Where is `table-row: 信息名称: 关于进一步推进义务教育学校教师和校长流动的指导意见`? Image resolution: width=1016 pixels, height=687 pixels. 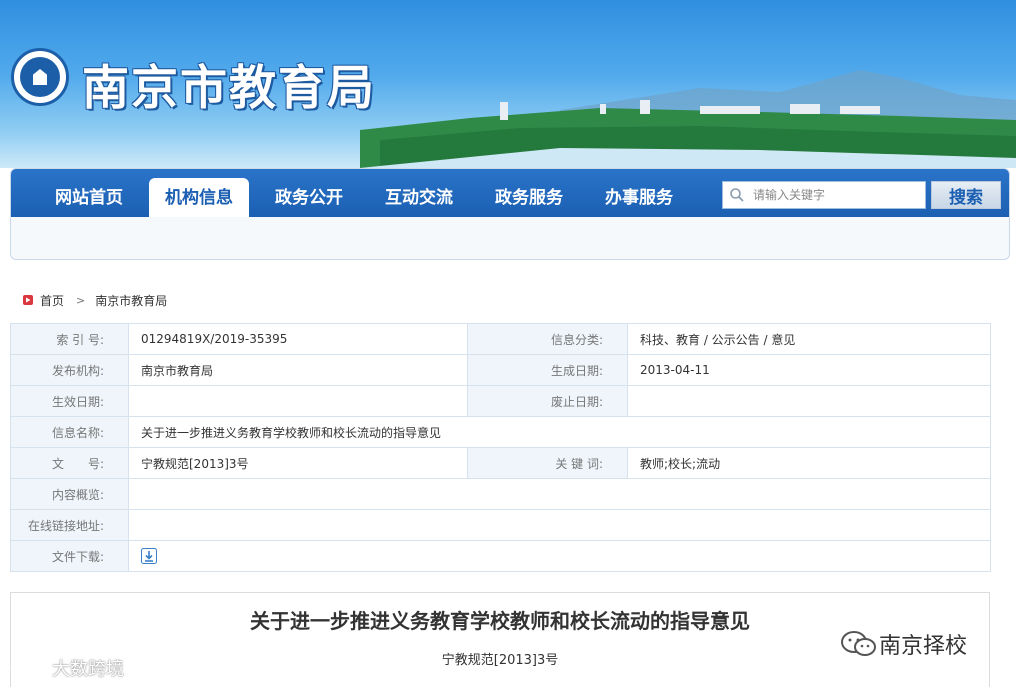 table-row: 信息名称: 关于进一步推进义务教育学校教师和校长流动的指导意见 is located at coordinates (500, 432).